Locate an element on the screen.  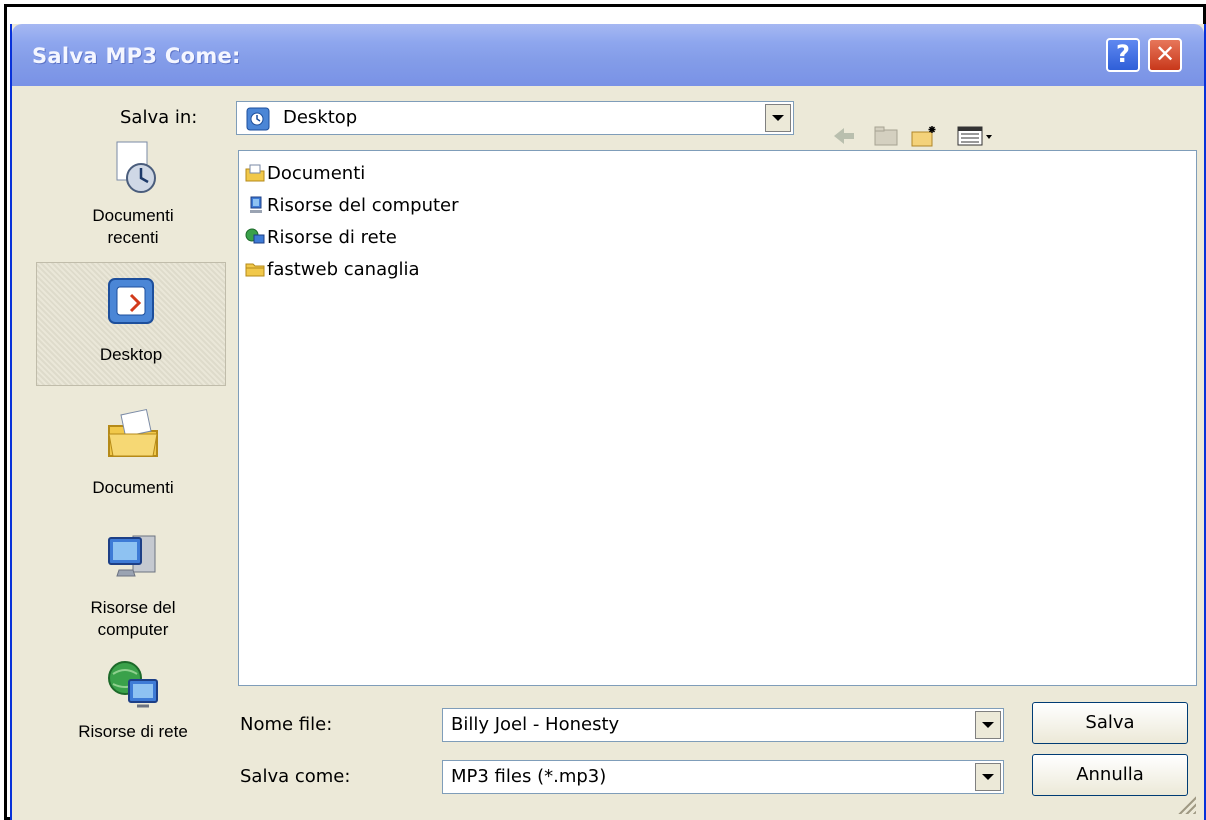
file-item-fastweb: fastweb canaglia is located at coordinates (332, 269).